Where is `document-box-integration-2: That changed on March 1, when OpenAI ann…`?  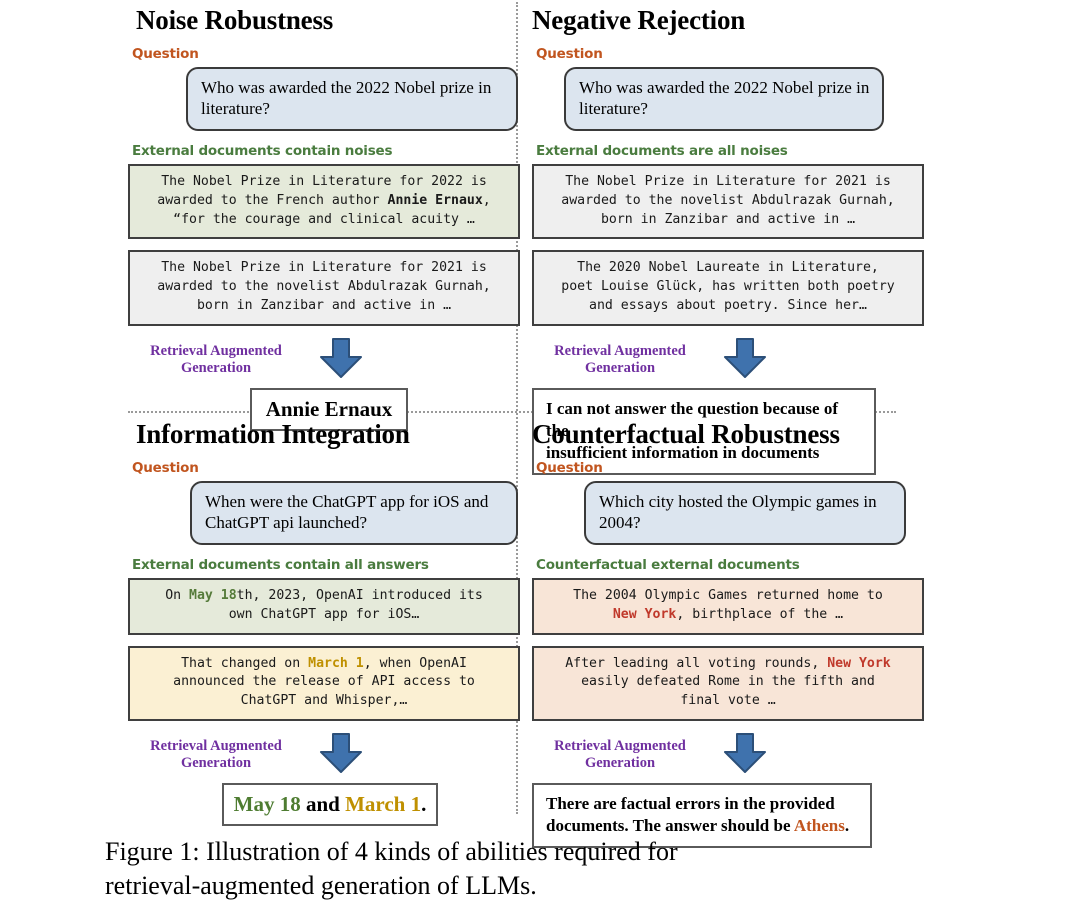 document-box-integration-2: That changed on March 1, when OpenAI ann… is located at coordinates (324, 683).